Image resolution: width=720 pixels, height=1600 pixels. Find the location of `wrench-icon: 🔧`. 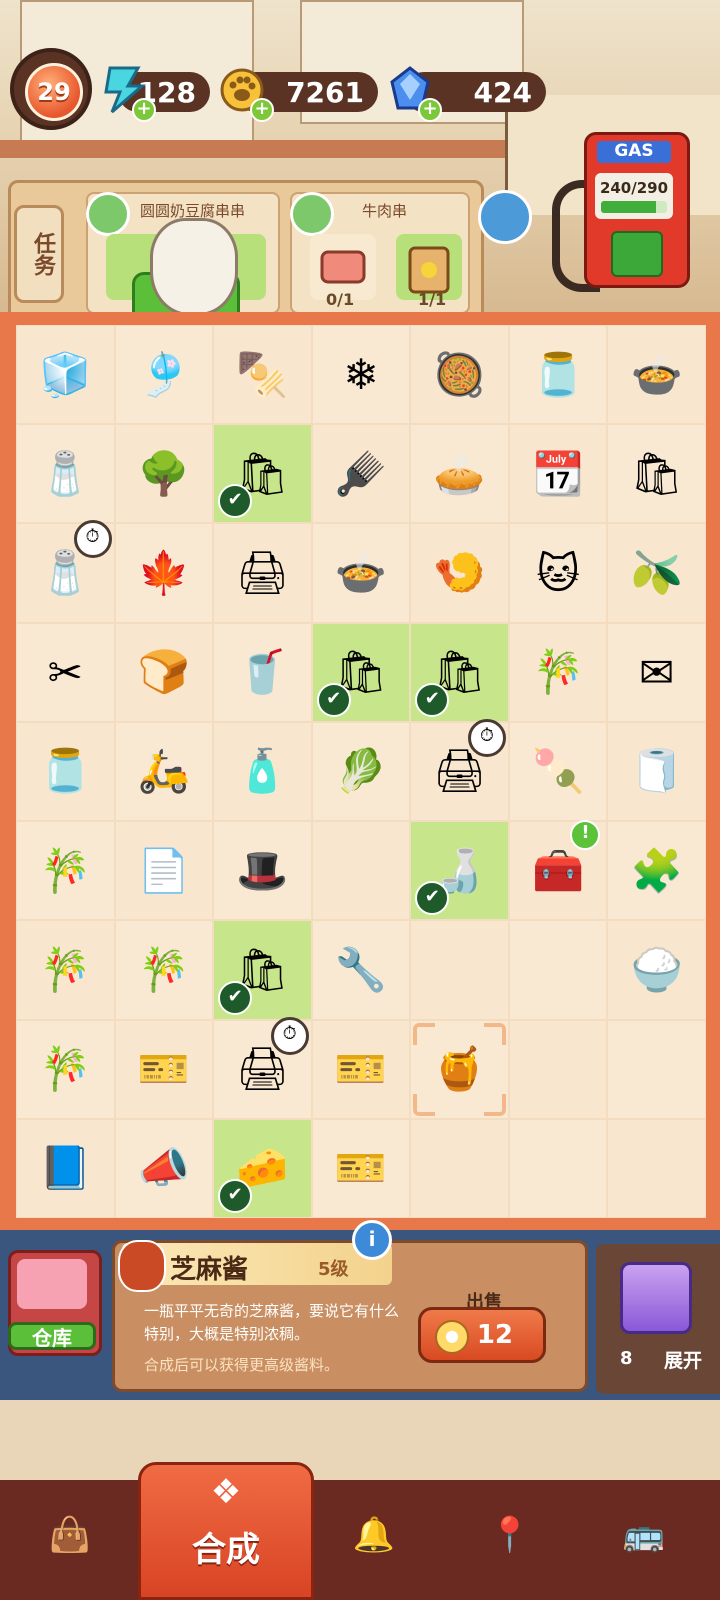

wrench-icon: 🔧 is located at coordinates (361, 970).